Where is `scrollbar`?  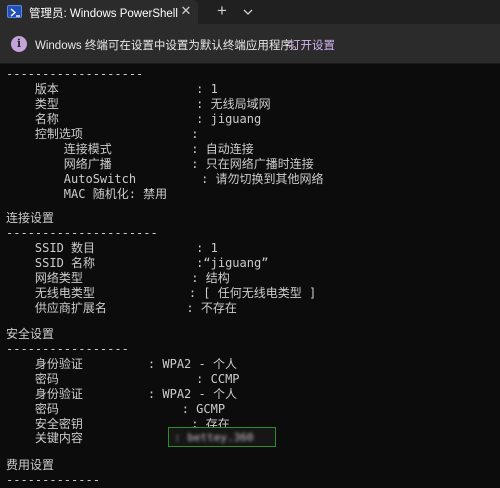 scrollbar is located at coordinates (497, 276).